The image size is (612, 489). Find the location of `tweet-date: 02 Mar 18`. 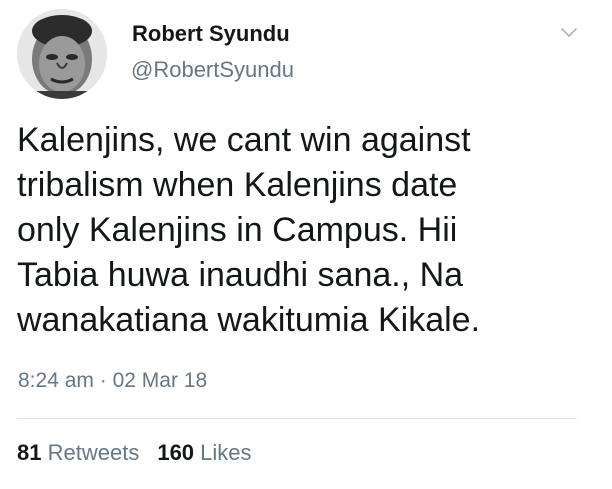

tweet-date: 02 Mar 18 is located at coordinates (160, 380).